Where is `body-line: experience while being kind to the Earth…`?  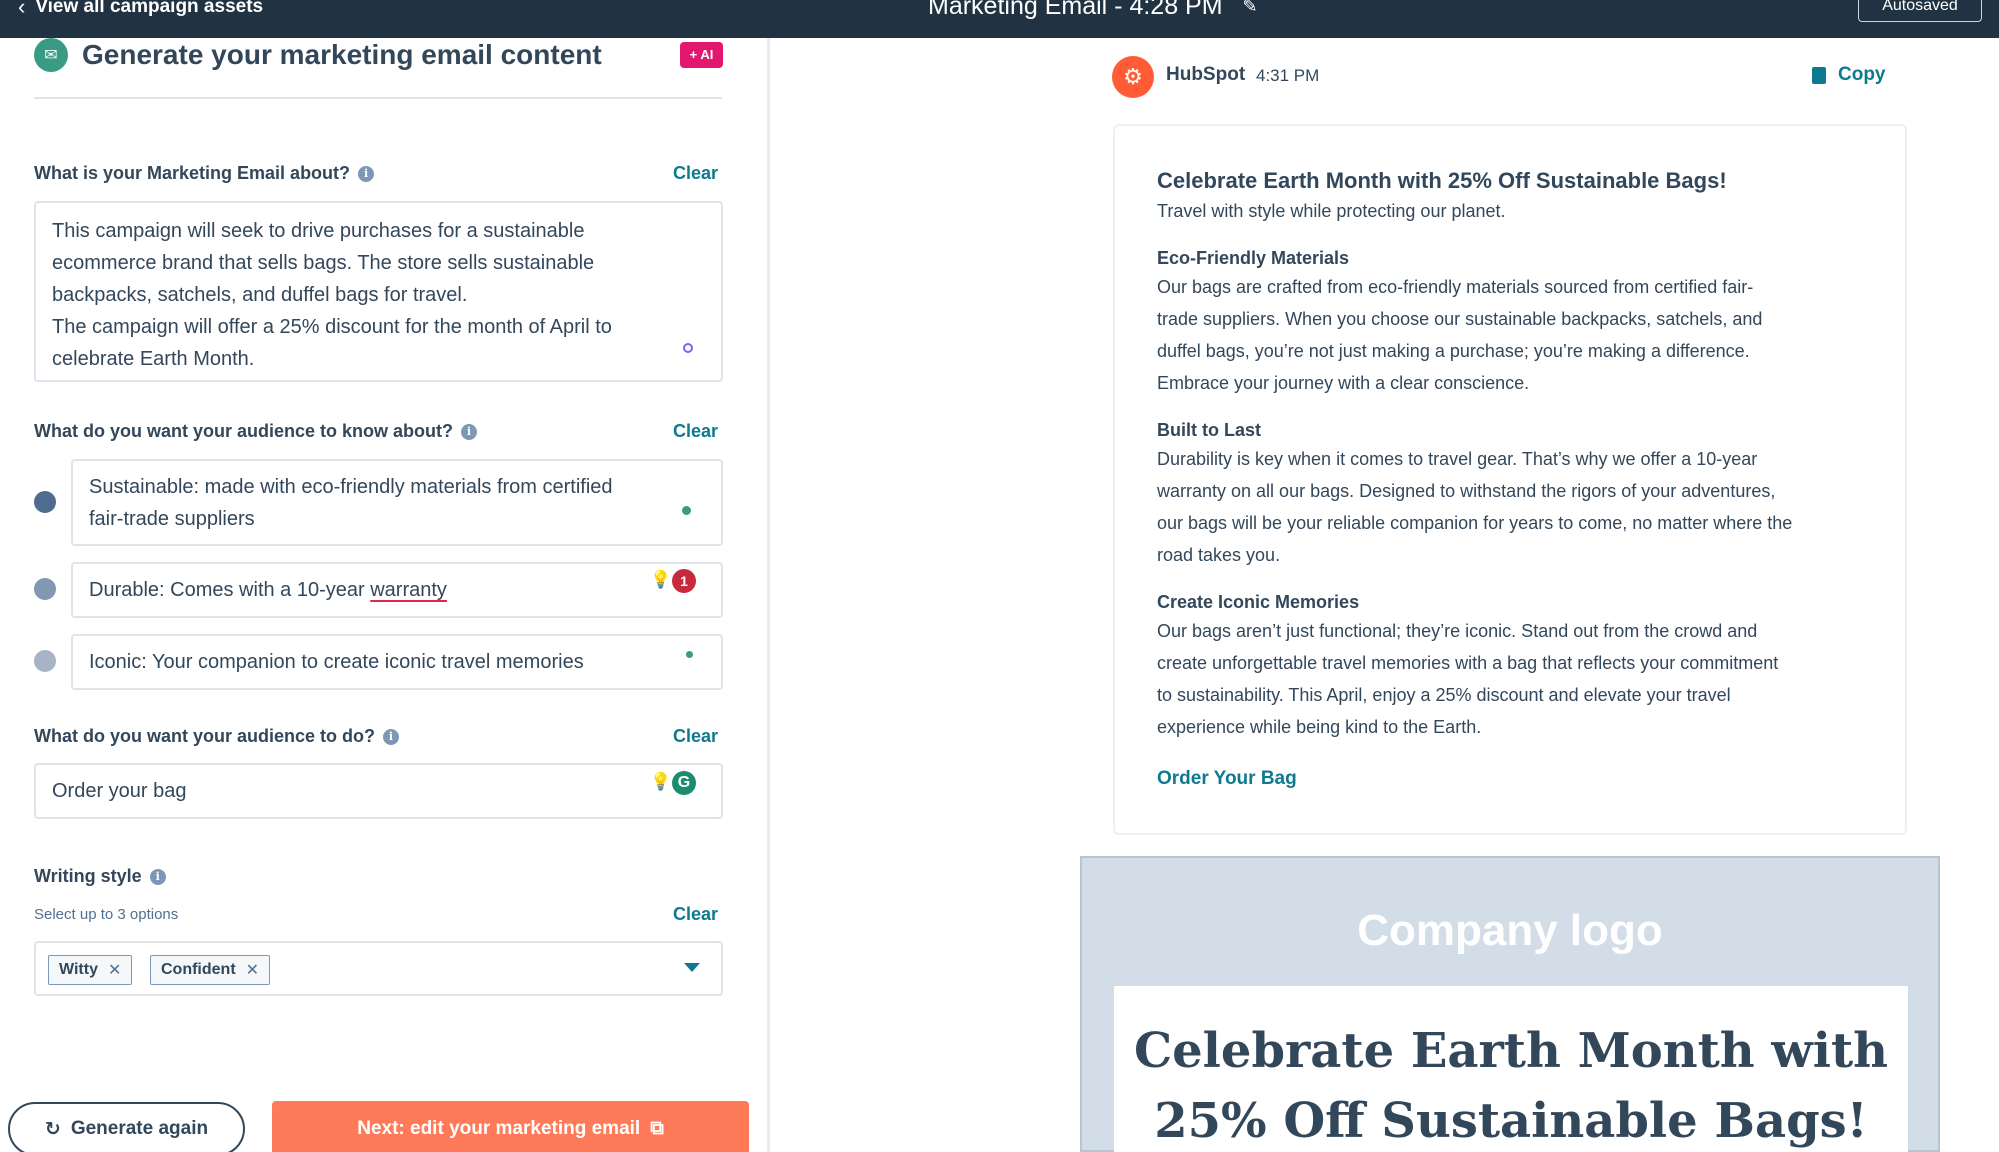 body-line: experience while being kind to the Earth… is located at coordinates (1319, 727).